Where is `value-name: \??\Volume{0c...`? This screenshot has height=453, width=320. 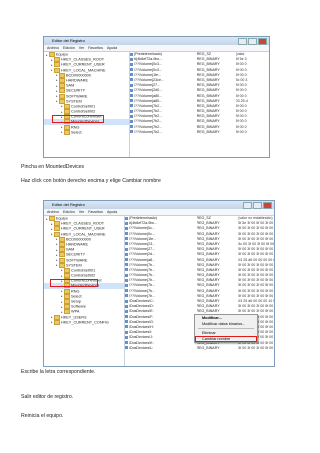 value-name: \??\Volume{0c... is located at coordinates (142, 233).